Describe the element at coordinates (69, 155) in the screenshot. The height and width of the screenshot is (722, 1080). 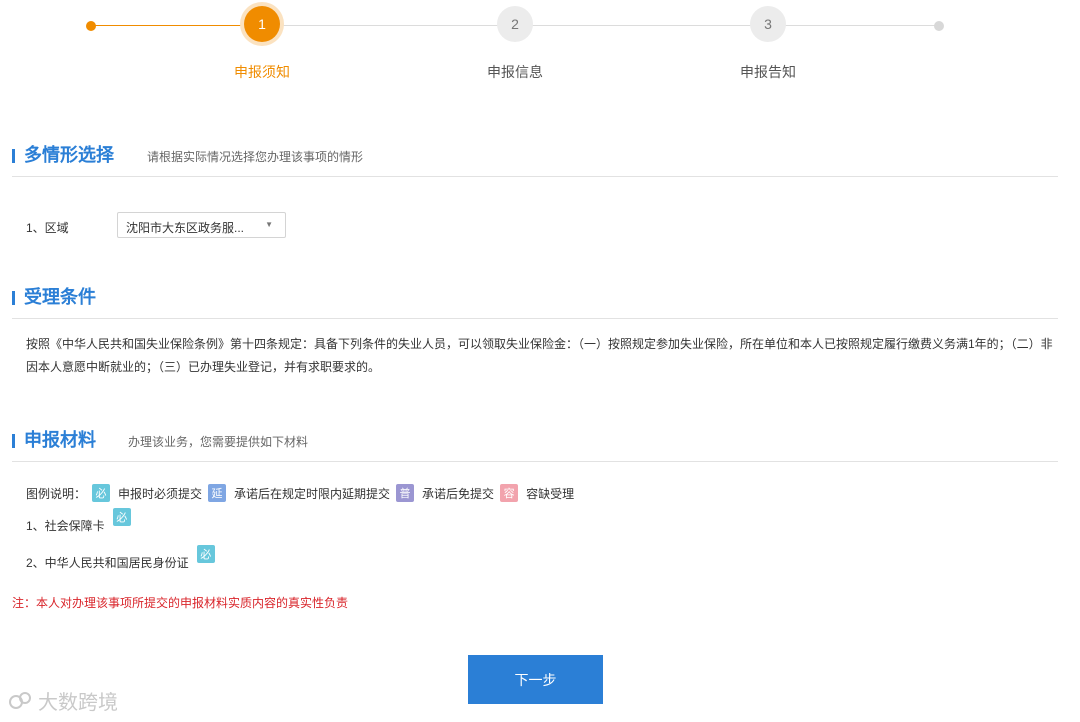
I see `section-title: 多情形选择` at that location.